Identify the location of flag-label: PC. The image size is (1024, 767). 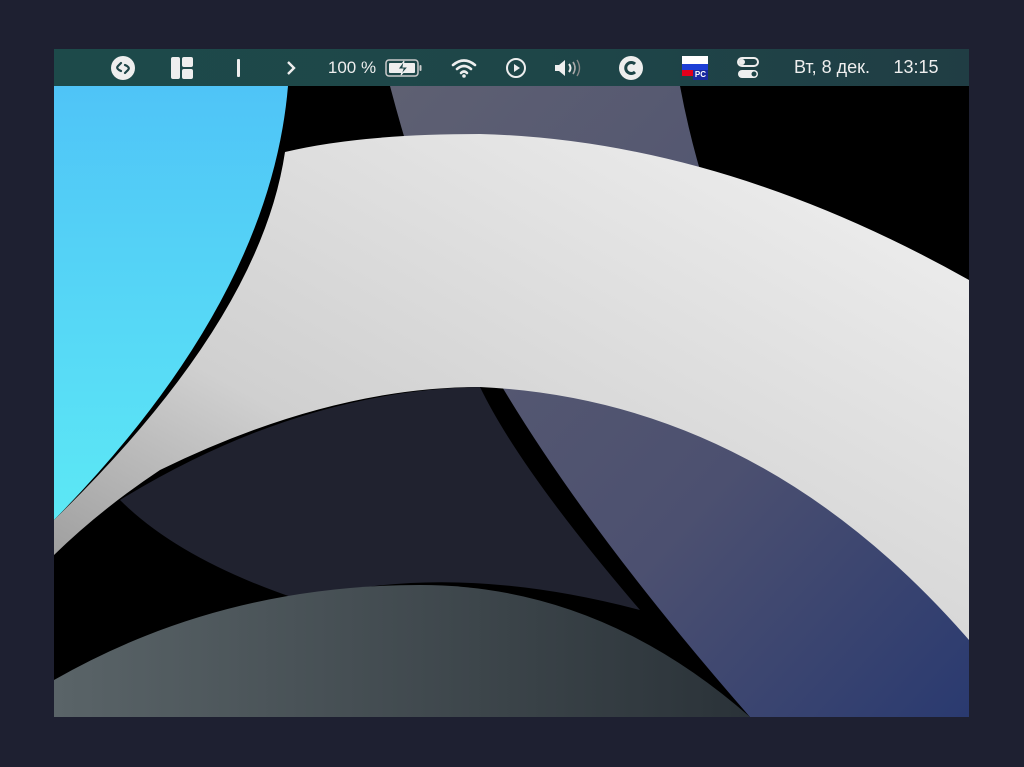
(700, 74).